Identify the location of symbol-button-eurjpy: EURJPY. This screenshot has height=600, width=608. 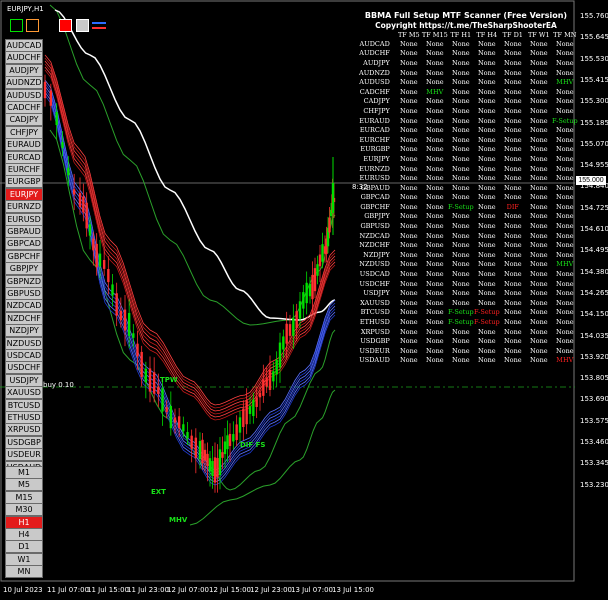
(24, 194).